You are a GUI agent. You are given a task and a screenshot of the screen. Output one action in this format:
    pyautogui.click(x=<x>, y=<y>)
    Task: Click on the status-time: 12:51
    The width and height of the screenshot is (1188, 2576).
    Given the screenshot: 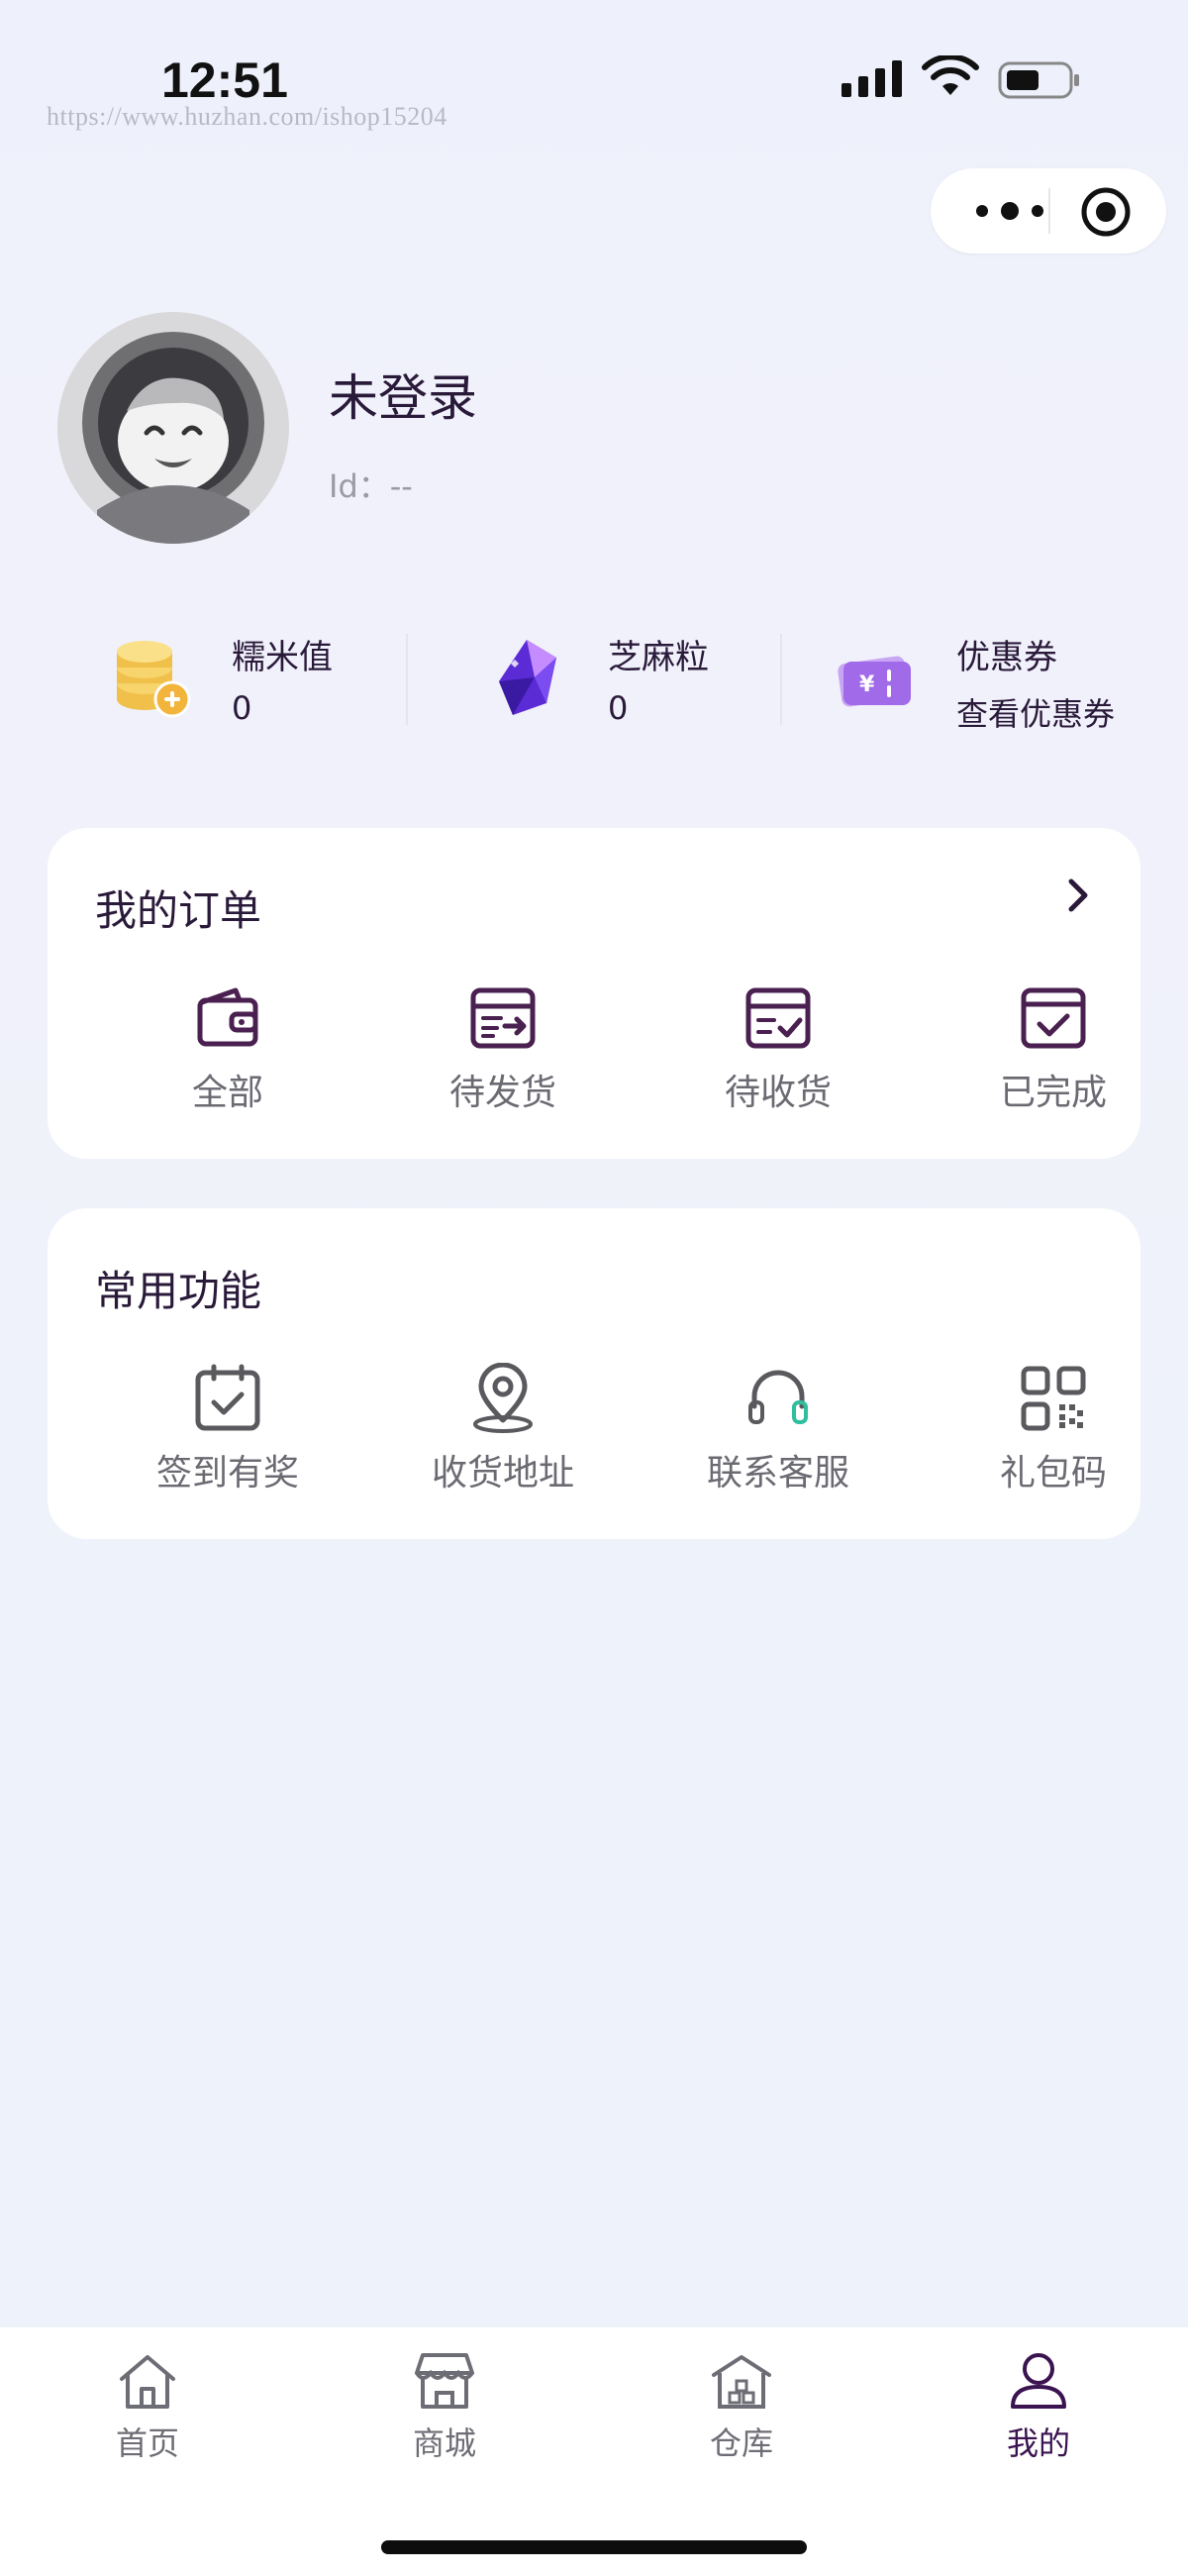 What is the action you would take?
    pyautogui.click(x=225, y=80)
    